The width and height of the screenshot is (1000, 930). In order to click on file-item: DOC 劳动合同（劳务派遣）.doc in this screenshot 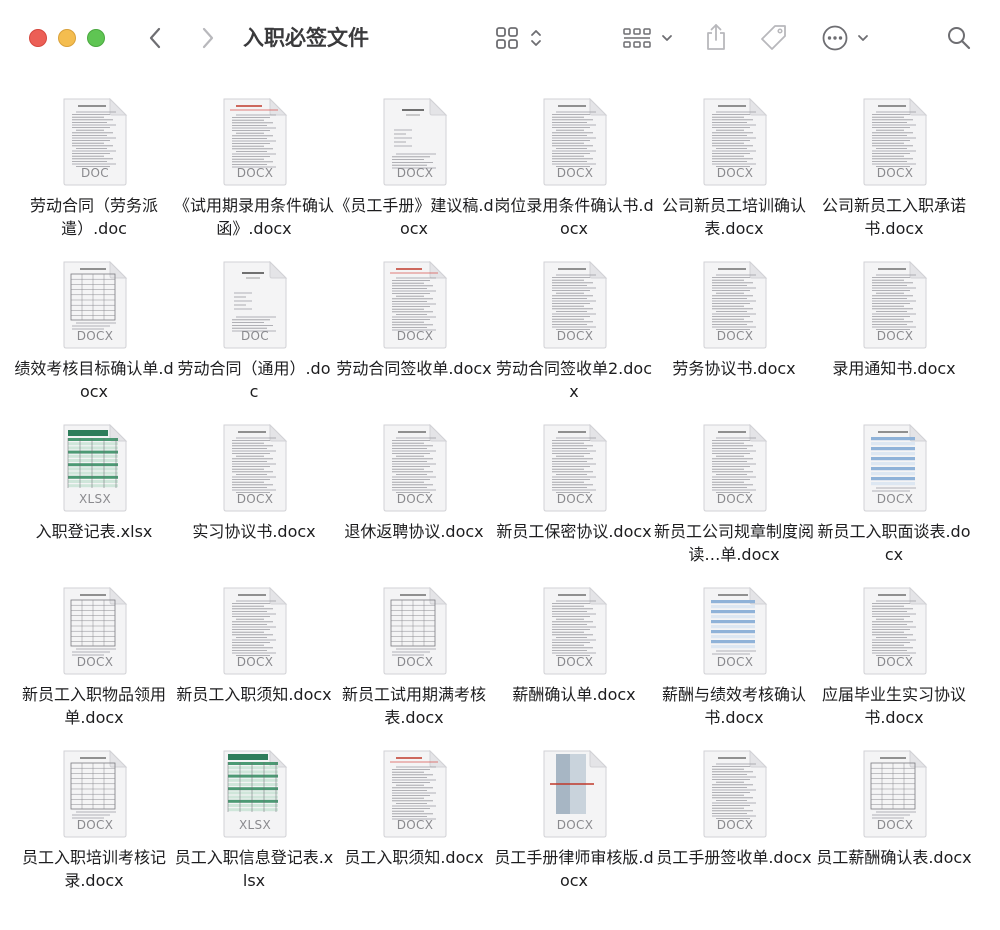, I will do `click(94, 171)`.